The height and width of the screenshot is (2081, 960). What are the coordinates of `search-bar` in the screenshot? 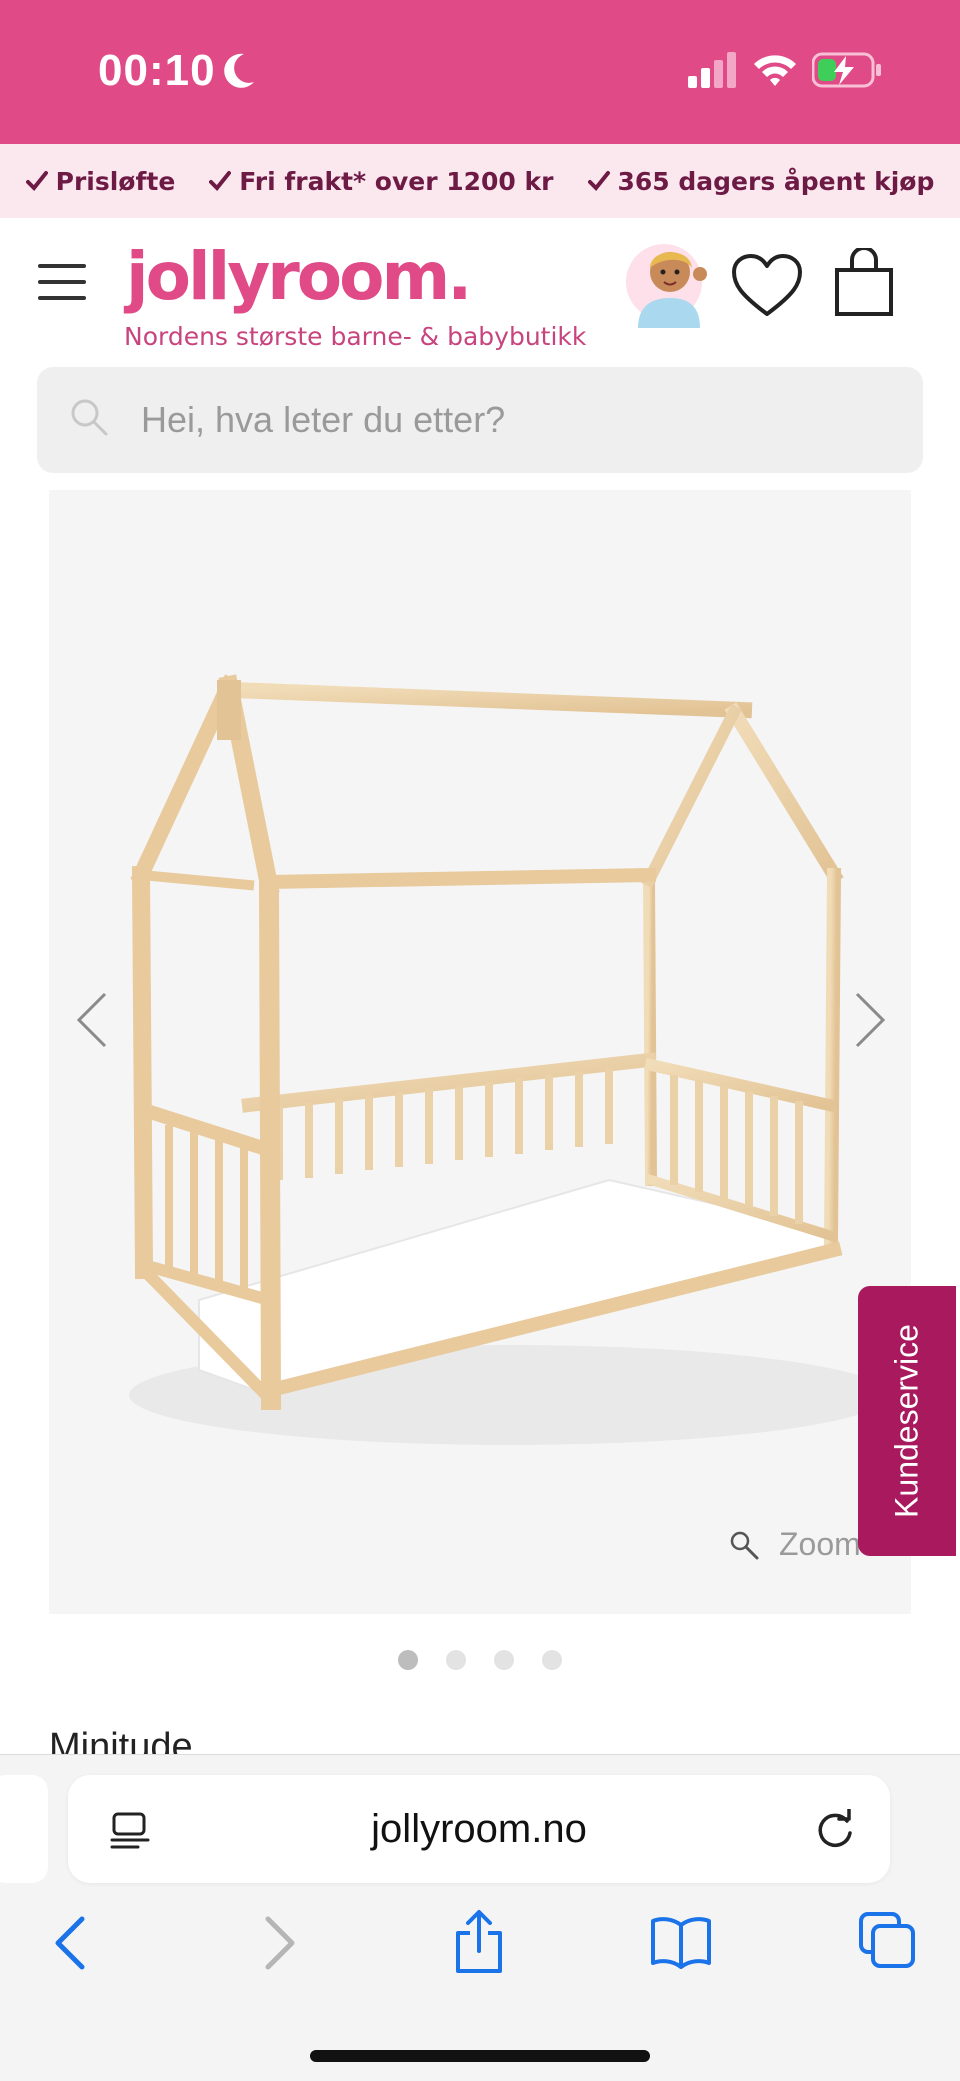 It's located at (480, 420).